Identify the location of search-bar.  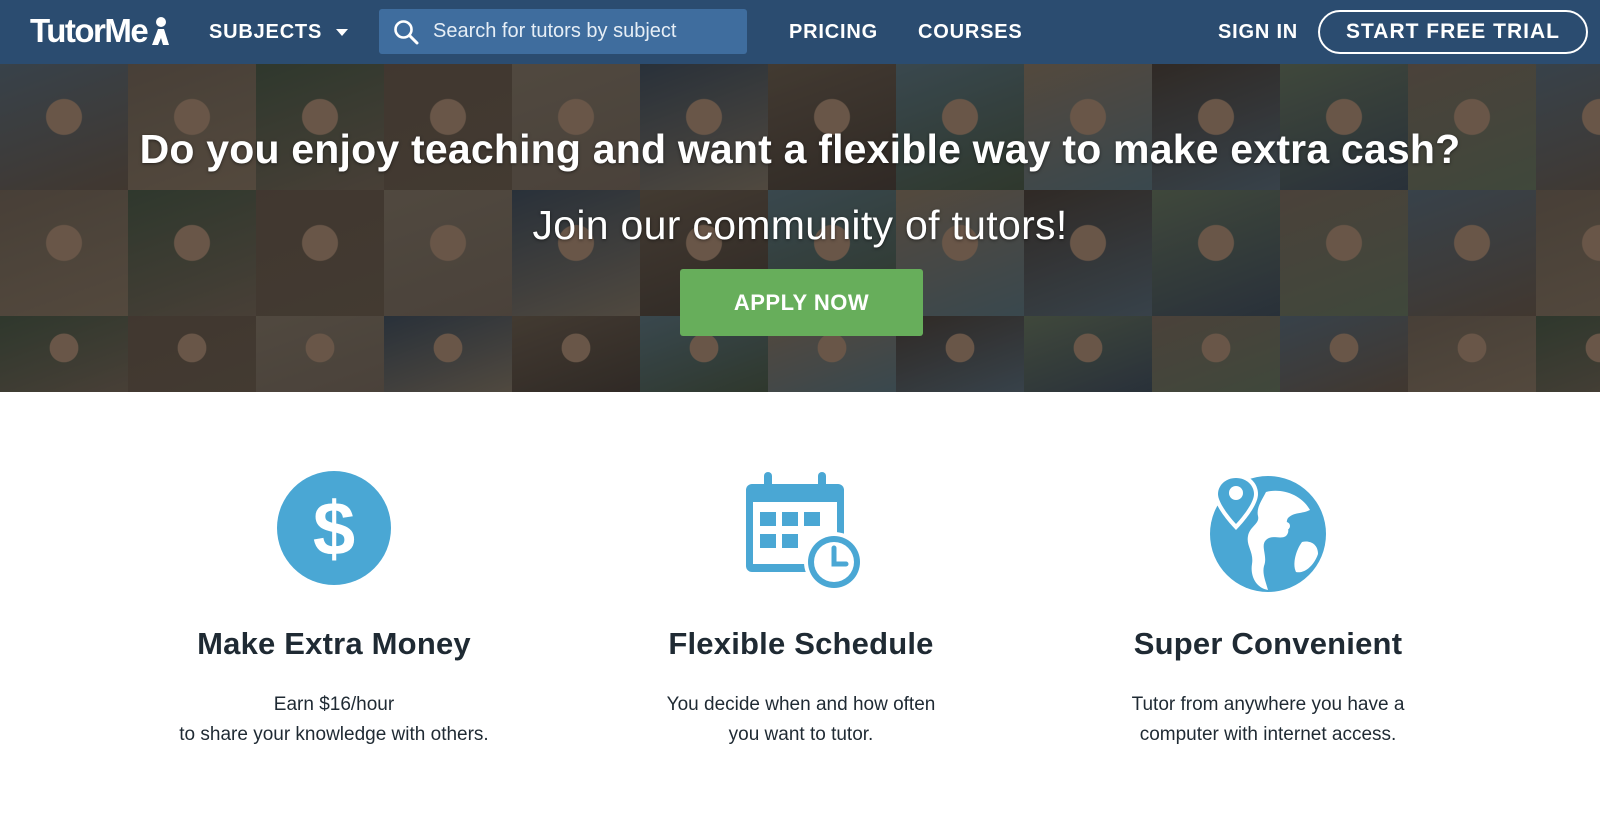
(563, 31).